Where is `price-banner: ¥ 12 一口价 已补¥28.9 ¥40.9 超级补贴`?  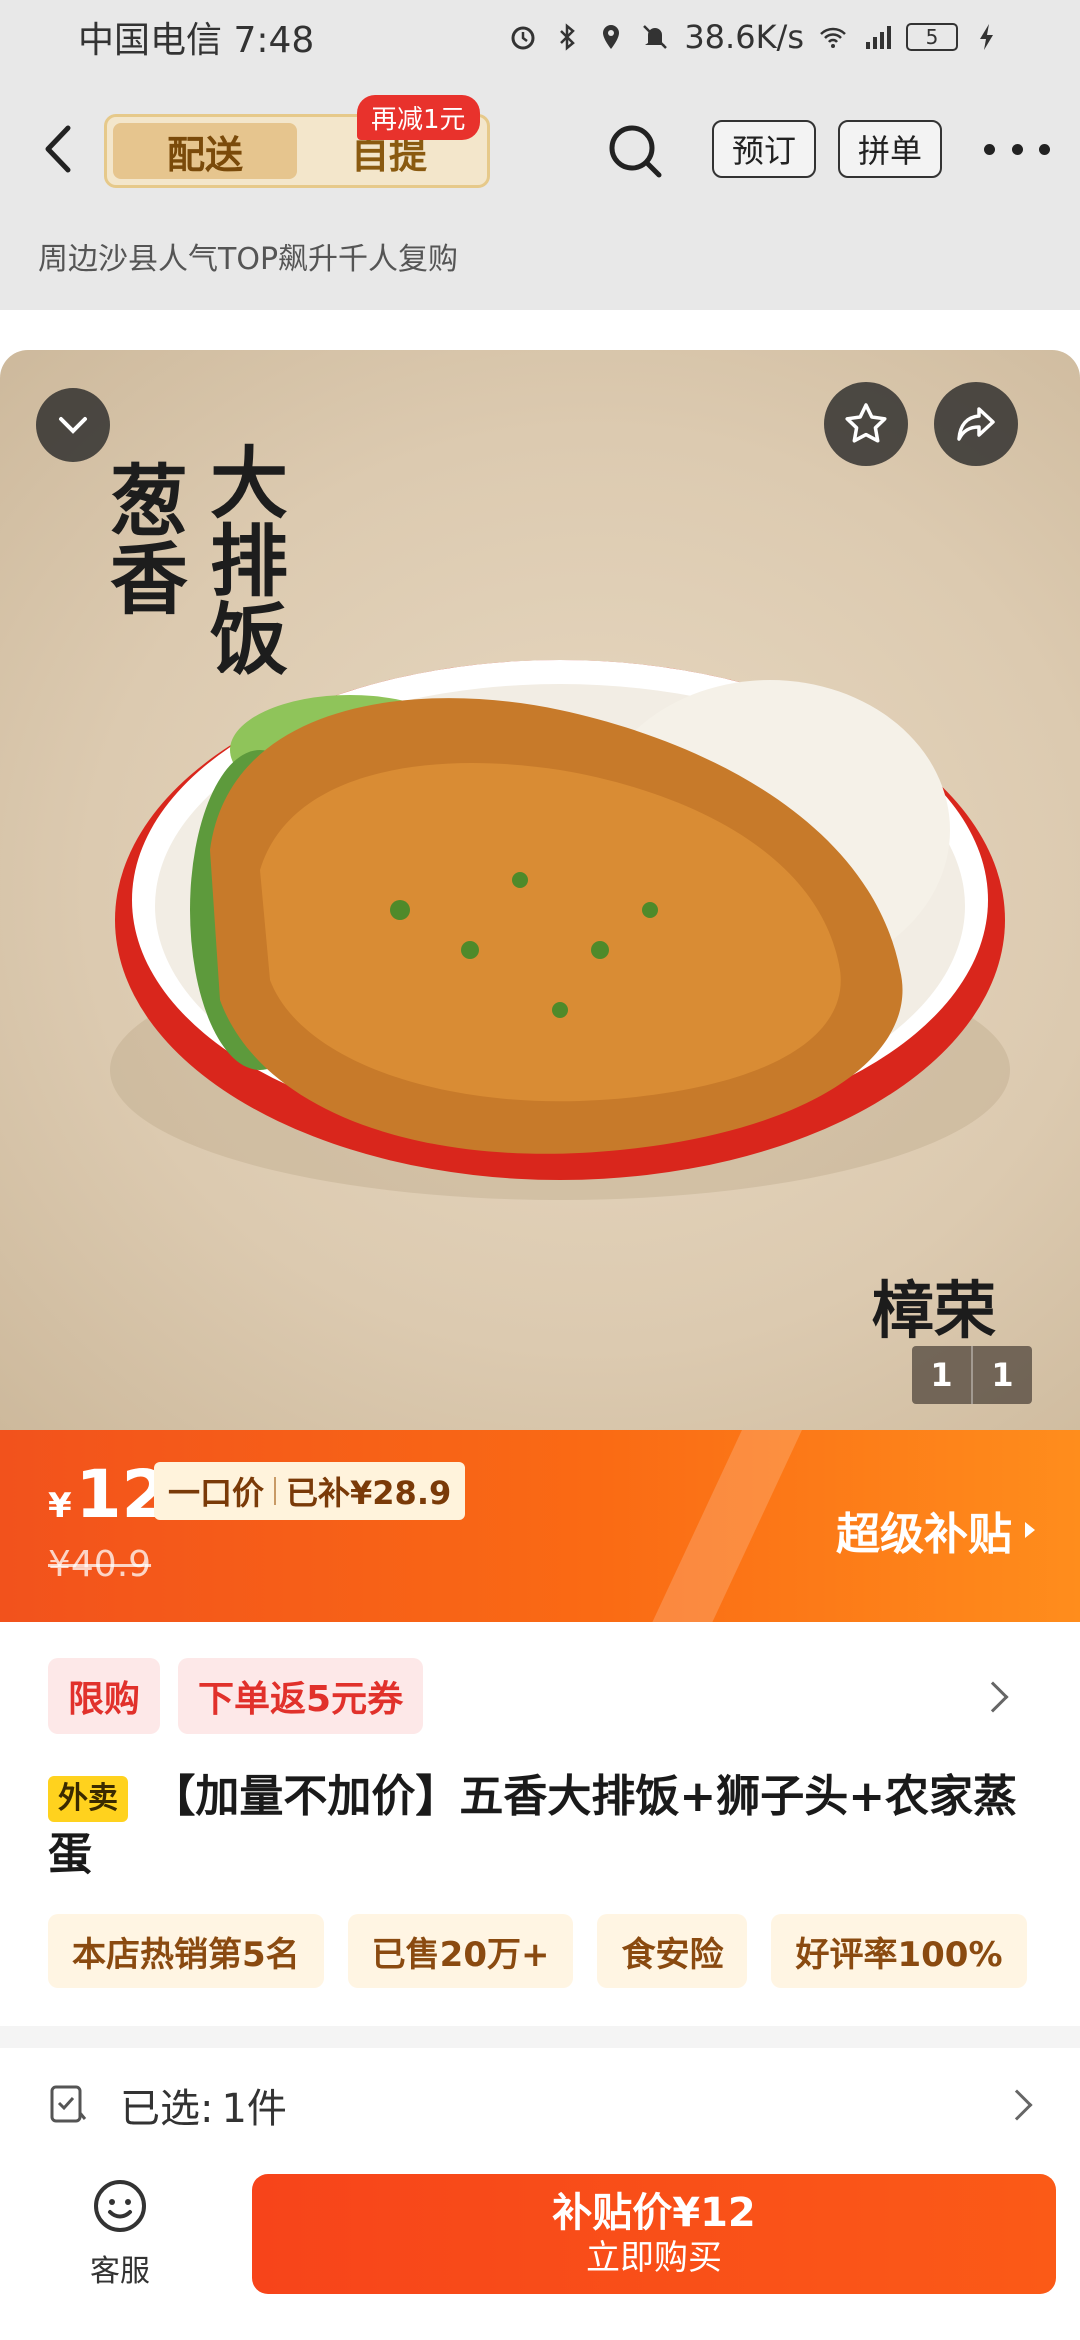
price-banner: ¥ 12 一口价 已补¥28.9 ¥40.9 超级补贴 is located at coordinates (540, 1526).